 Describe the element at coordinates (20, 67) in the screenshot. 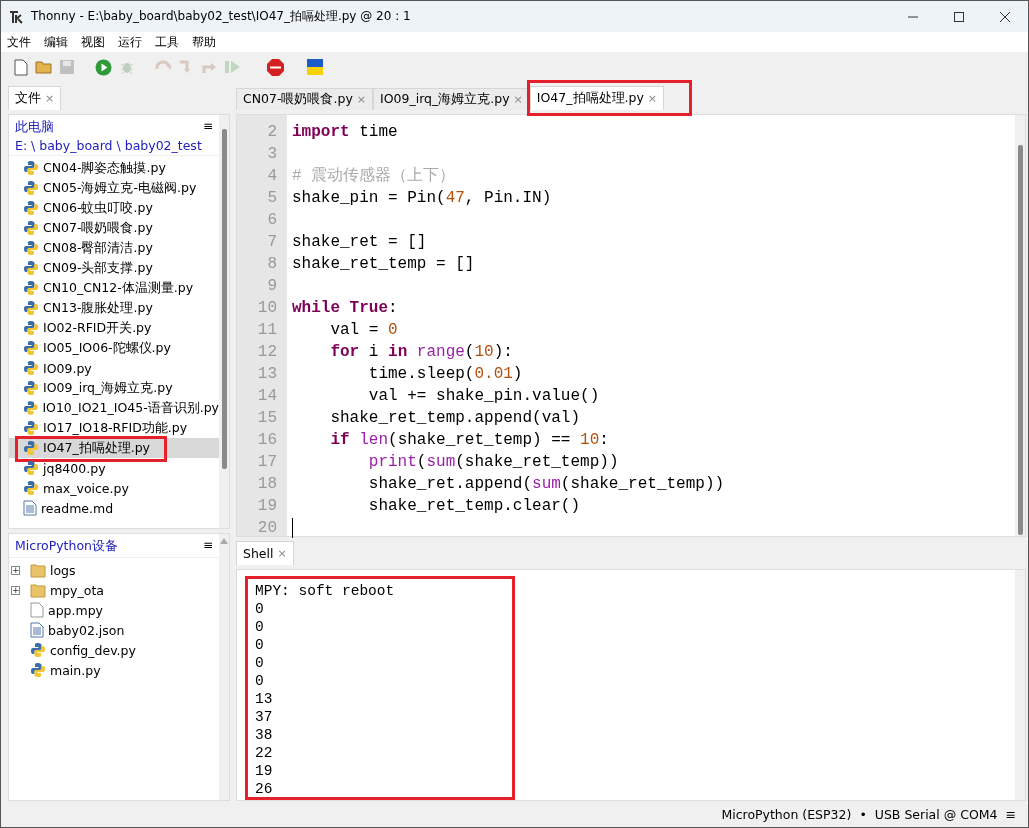

I see `new-file-icon` at that location.